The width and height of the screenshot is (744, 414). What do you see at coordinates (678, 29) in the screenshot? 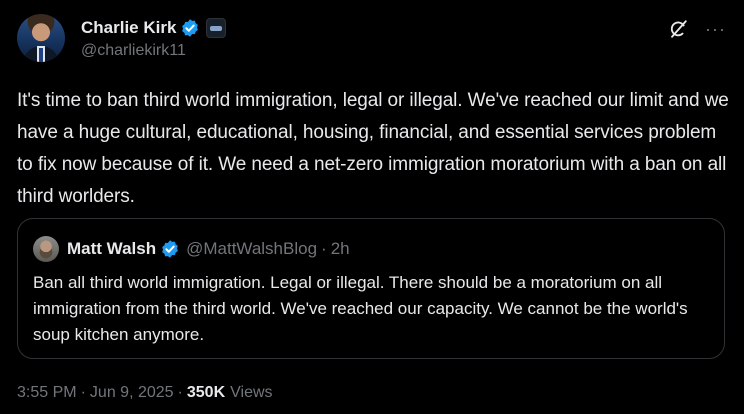
I see `grok-icon` at bounding box center [678, 29].